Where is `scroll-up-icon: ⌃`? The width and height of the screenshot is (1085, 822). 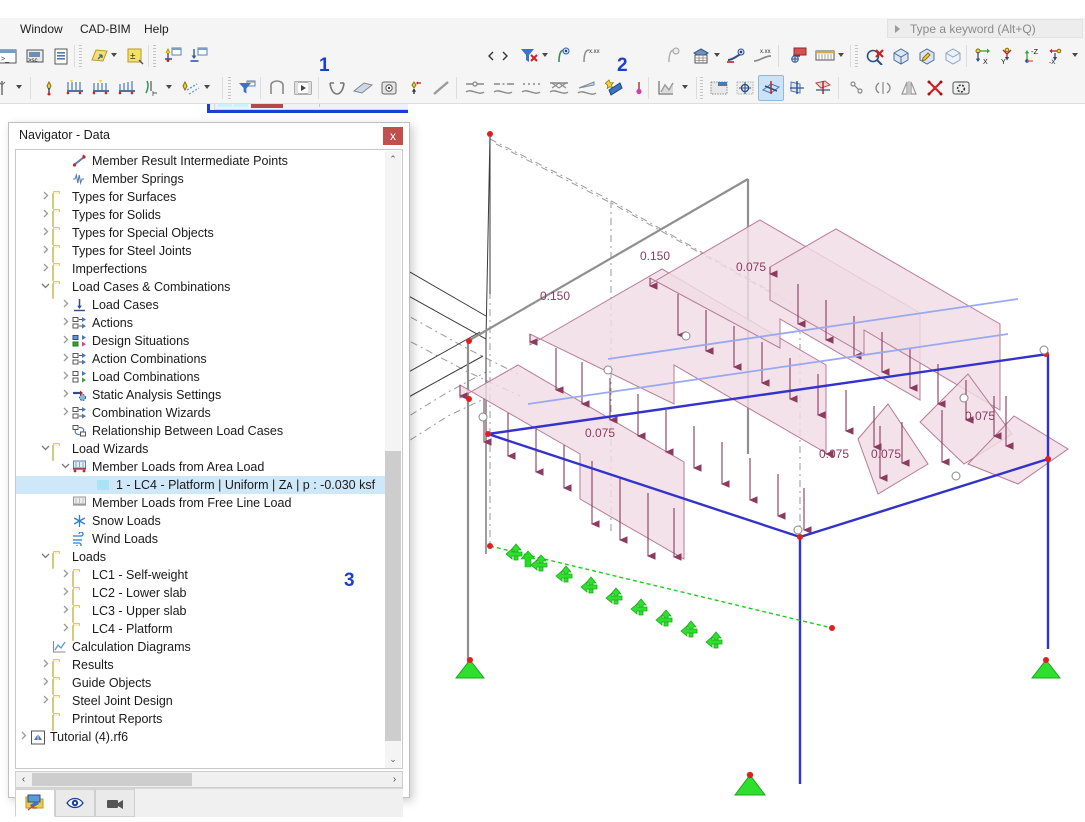 scroll-up-icon: ⌃ is located at coordinates (393, 159).